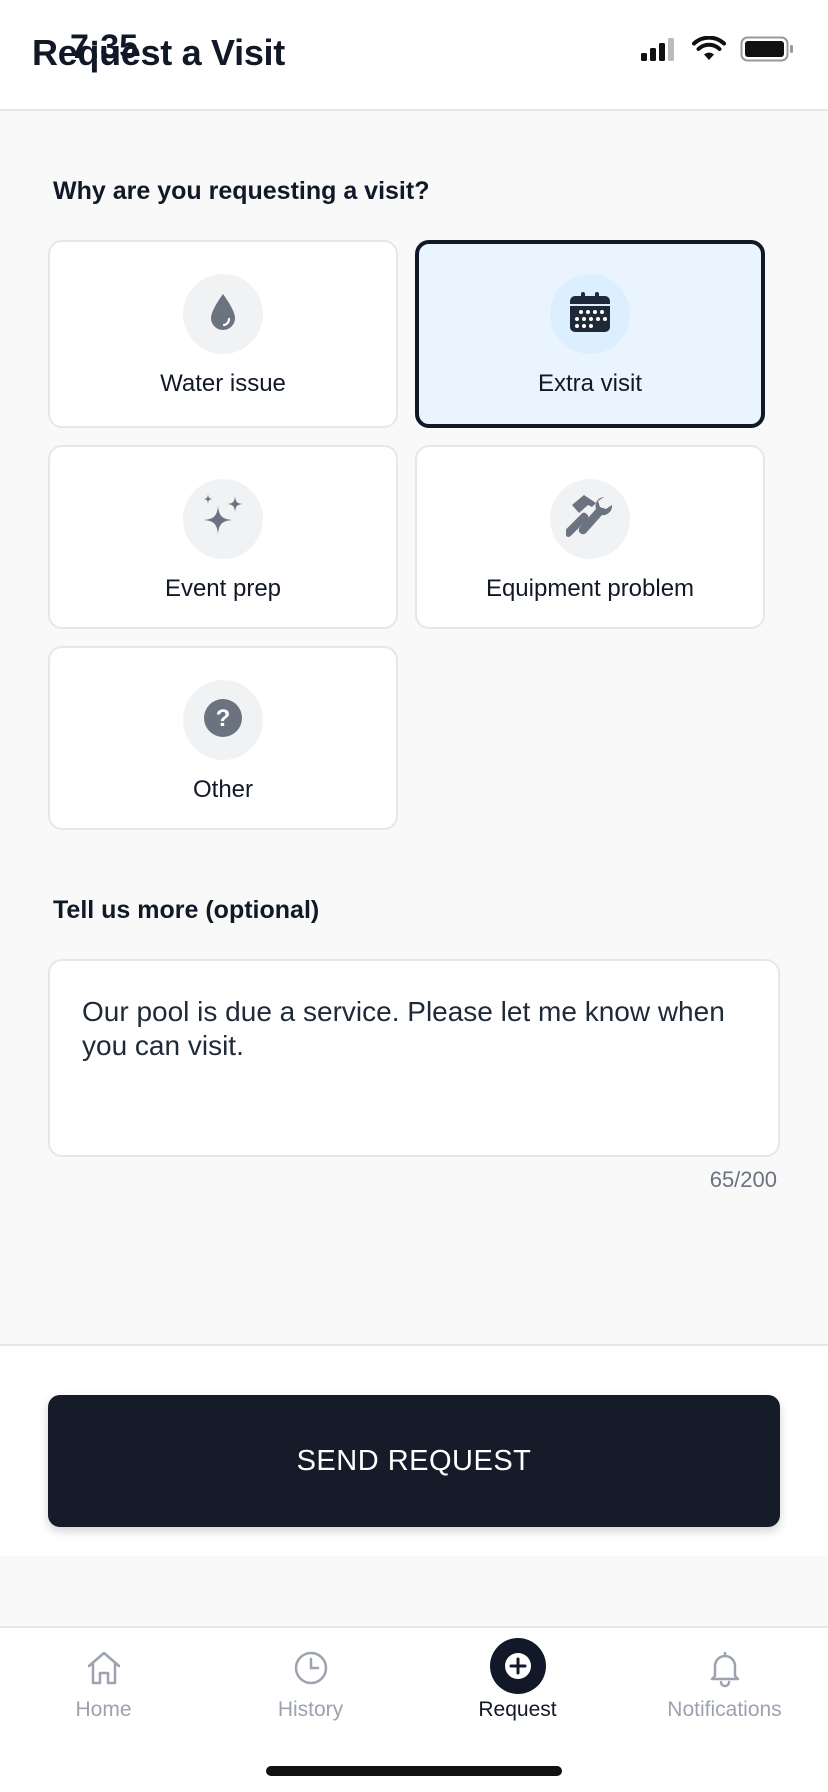 This screenshot has height=1792, width=828. I want to click on question-icon: ?, so click(223, 720).